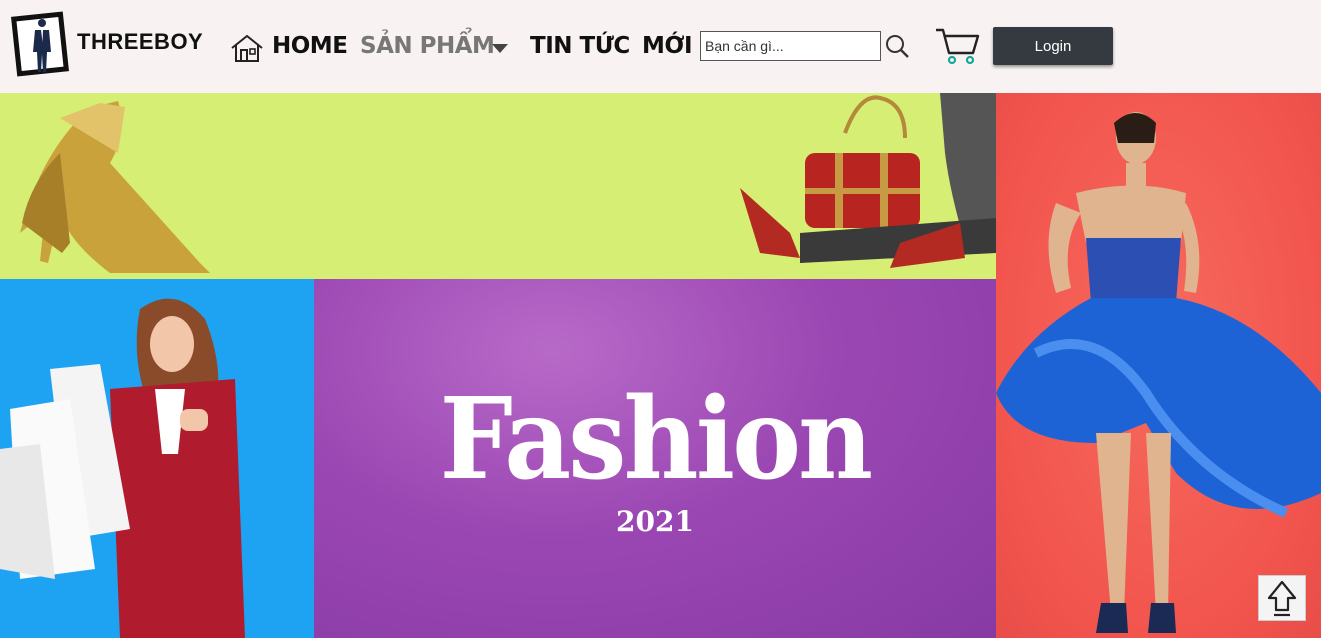 Image resolution: width=1321 pixels, height=638 pixels. What do you see at coordinates (656, 439) in the screenshot?
I see `banner-title: Fashion` at bounding box center [656, 439].